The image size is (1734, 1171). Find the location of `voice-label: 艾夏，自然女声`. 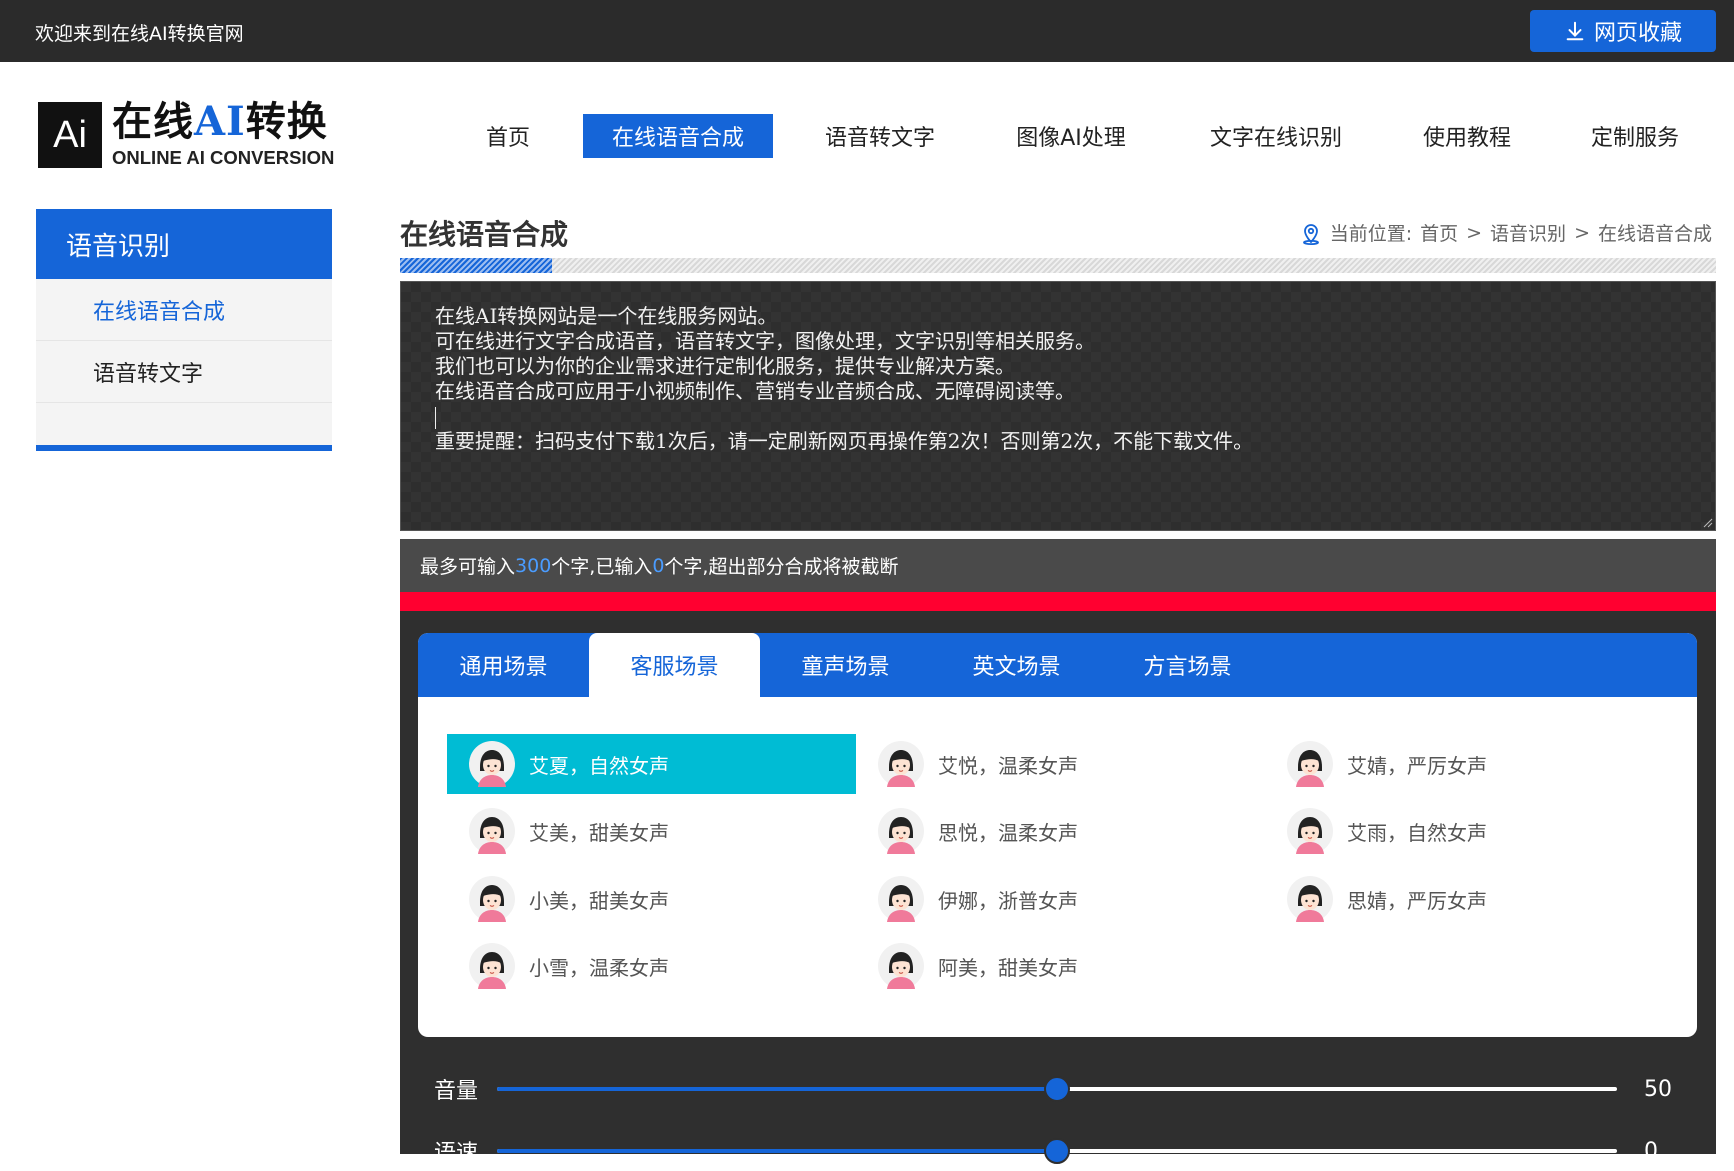

voice-label: 艾夏，自然女声 is located at coordinates (599, 765).